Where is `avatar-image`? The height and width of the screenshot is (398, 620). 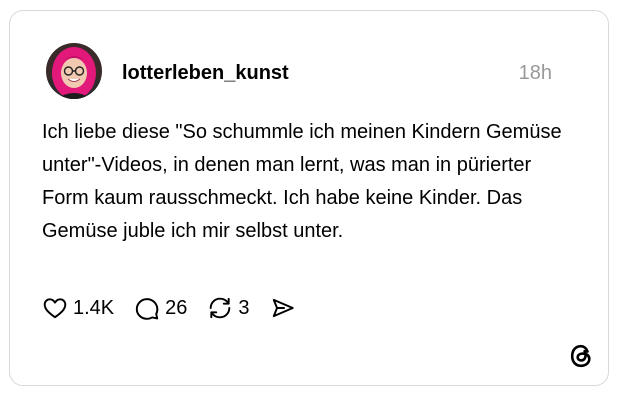 avatar-image is located at coordinates (74, 71).